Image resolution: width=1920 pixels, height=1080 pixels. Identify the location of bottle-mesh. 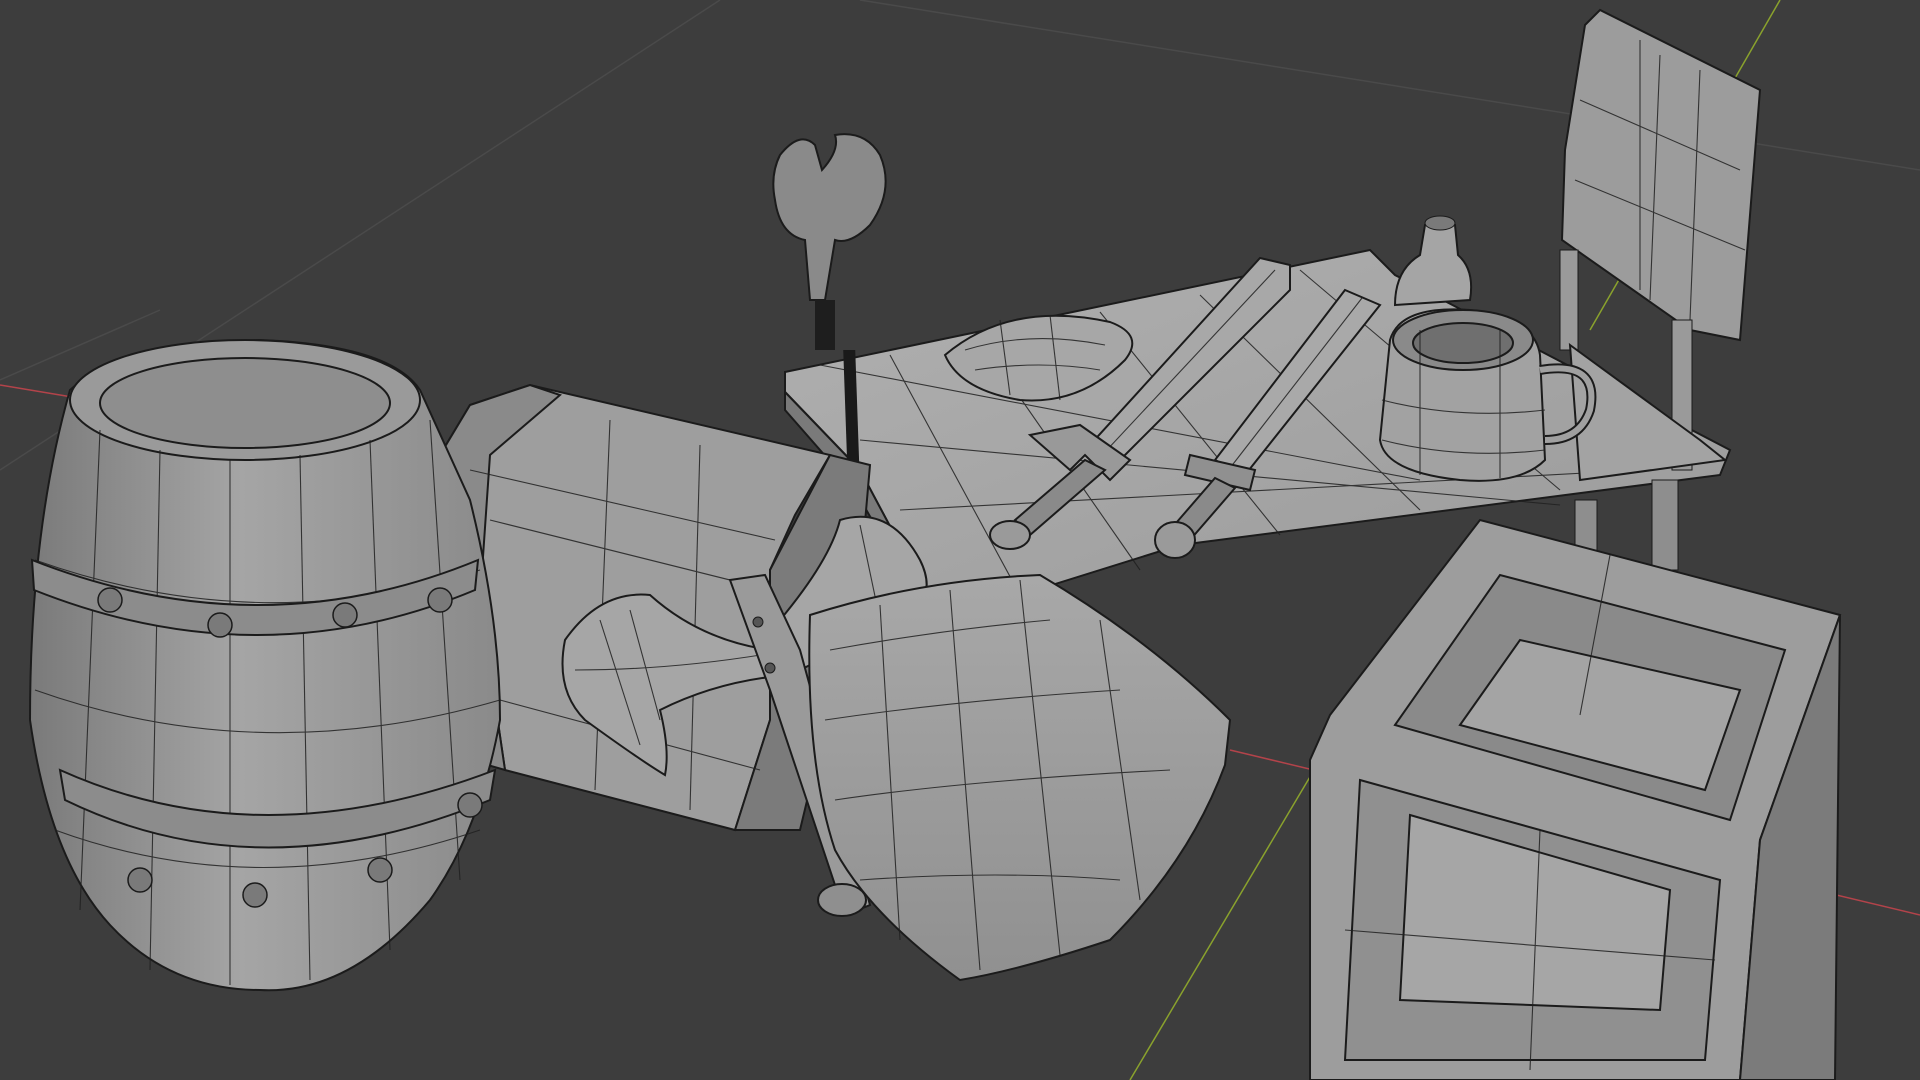
(1433, 261).